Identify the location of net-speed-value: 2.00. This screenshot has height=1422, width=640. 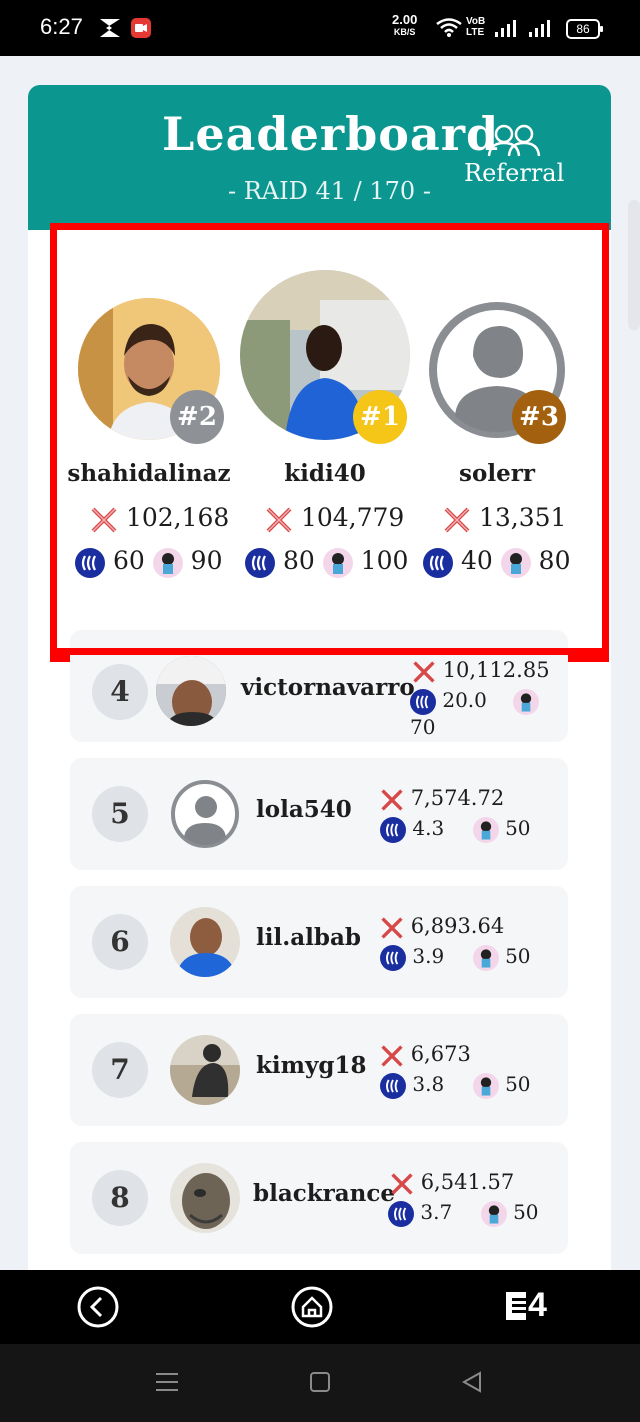
(405, 19).